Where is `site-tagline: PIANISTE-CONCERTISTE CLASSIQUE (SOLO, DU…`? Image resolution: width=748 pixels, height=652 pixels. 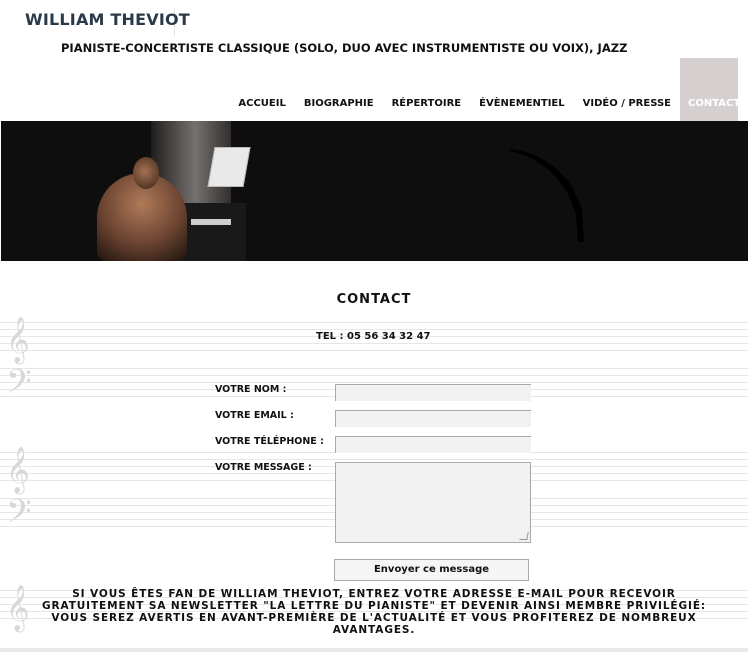 site-tagline: PIANISTE-CONCERTISTE CLASSIQUE (SOLO, DU… is located at coordinates (344, 48).